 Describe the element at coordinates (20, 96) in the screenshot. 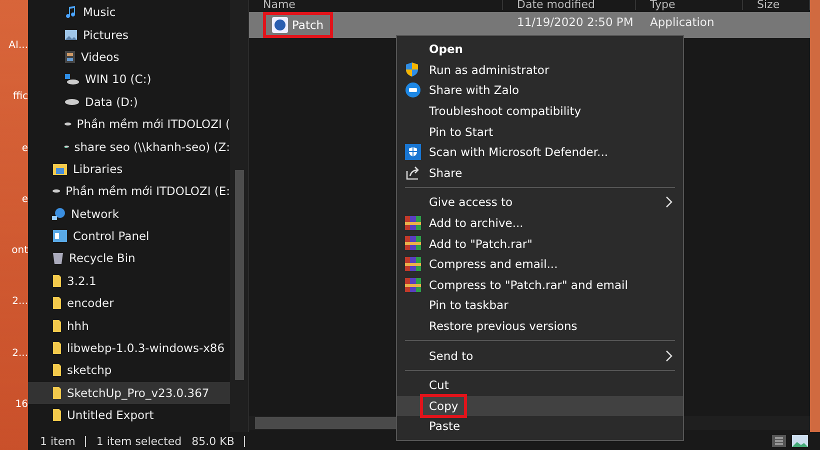

I see `desktop-icon-label: ffic` at that location.